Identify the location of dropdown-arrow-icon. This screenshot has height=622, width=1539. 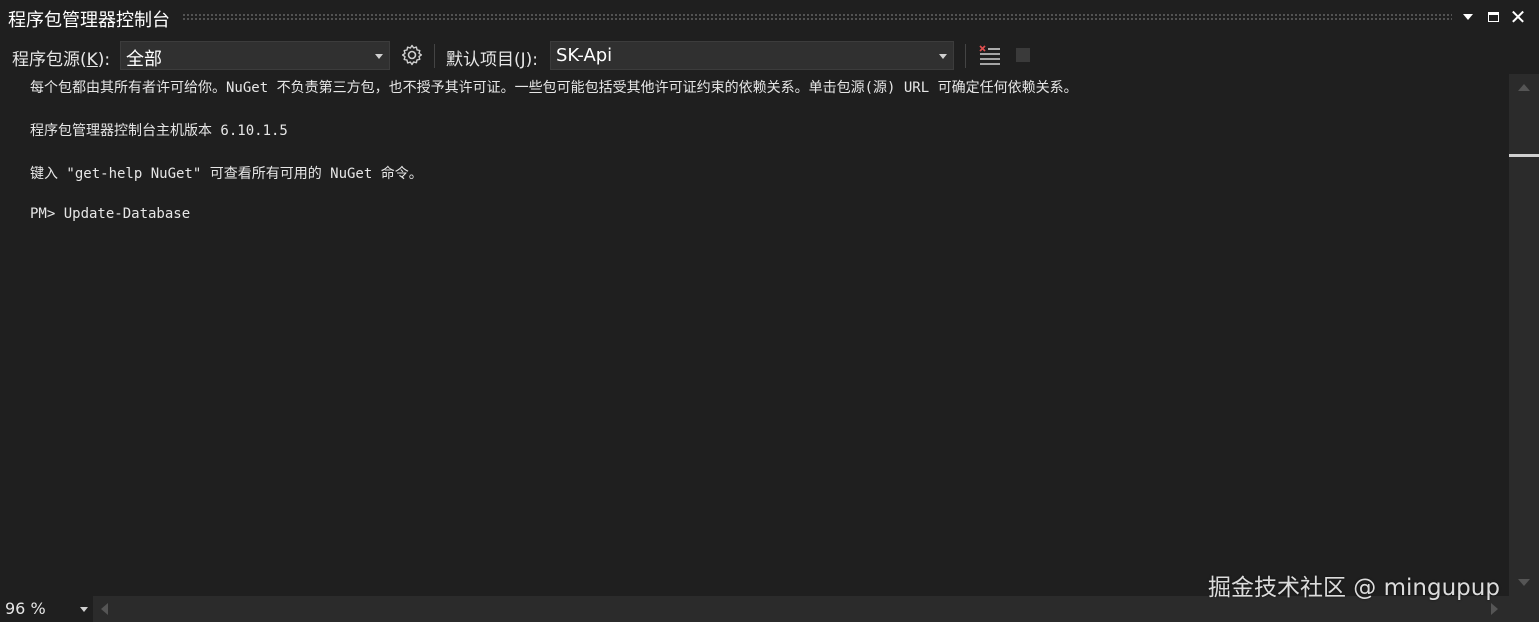
(1468, 17).